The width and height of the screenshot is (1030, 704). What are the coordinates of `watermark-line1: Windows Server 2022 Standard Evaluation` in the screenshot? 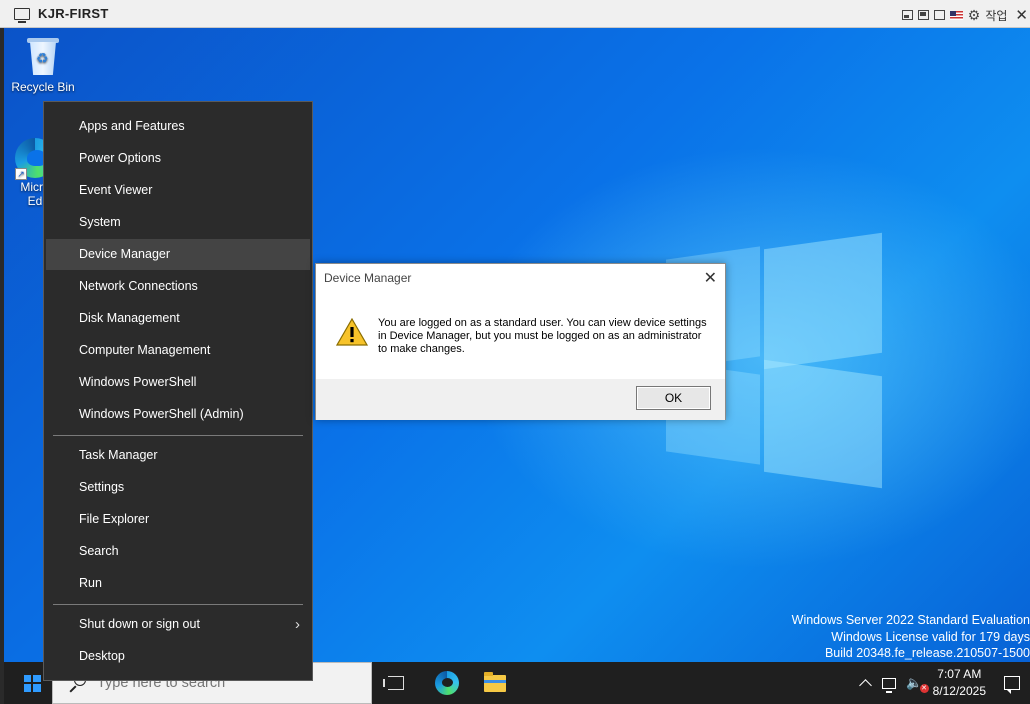 It's located at (910, 620).